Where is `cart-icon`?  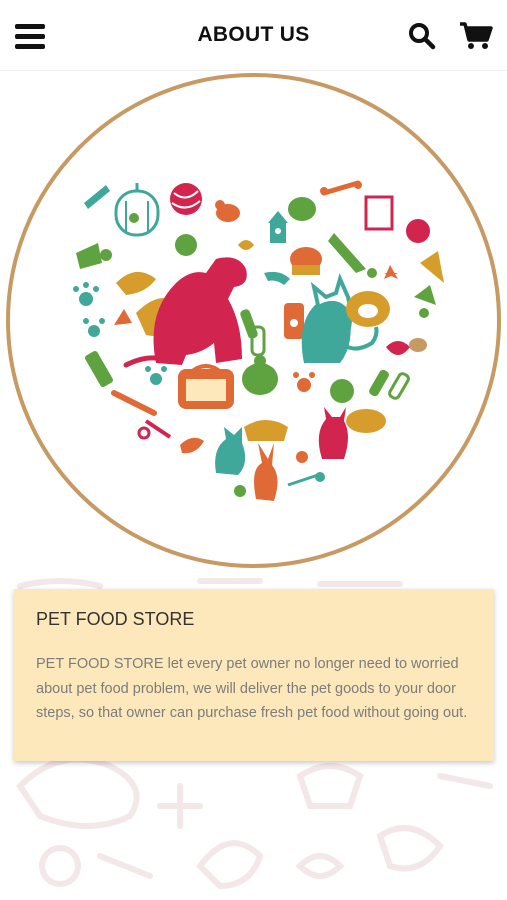
cart-icon is located at coordinates (476, 35).